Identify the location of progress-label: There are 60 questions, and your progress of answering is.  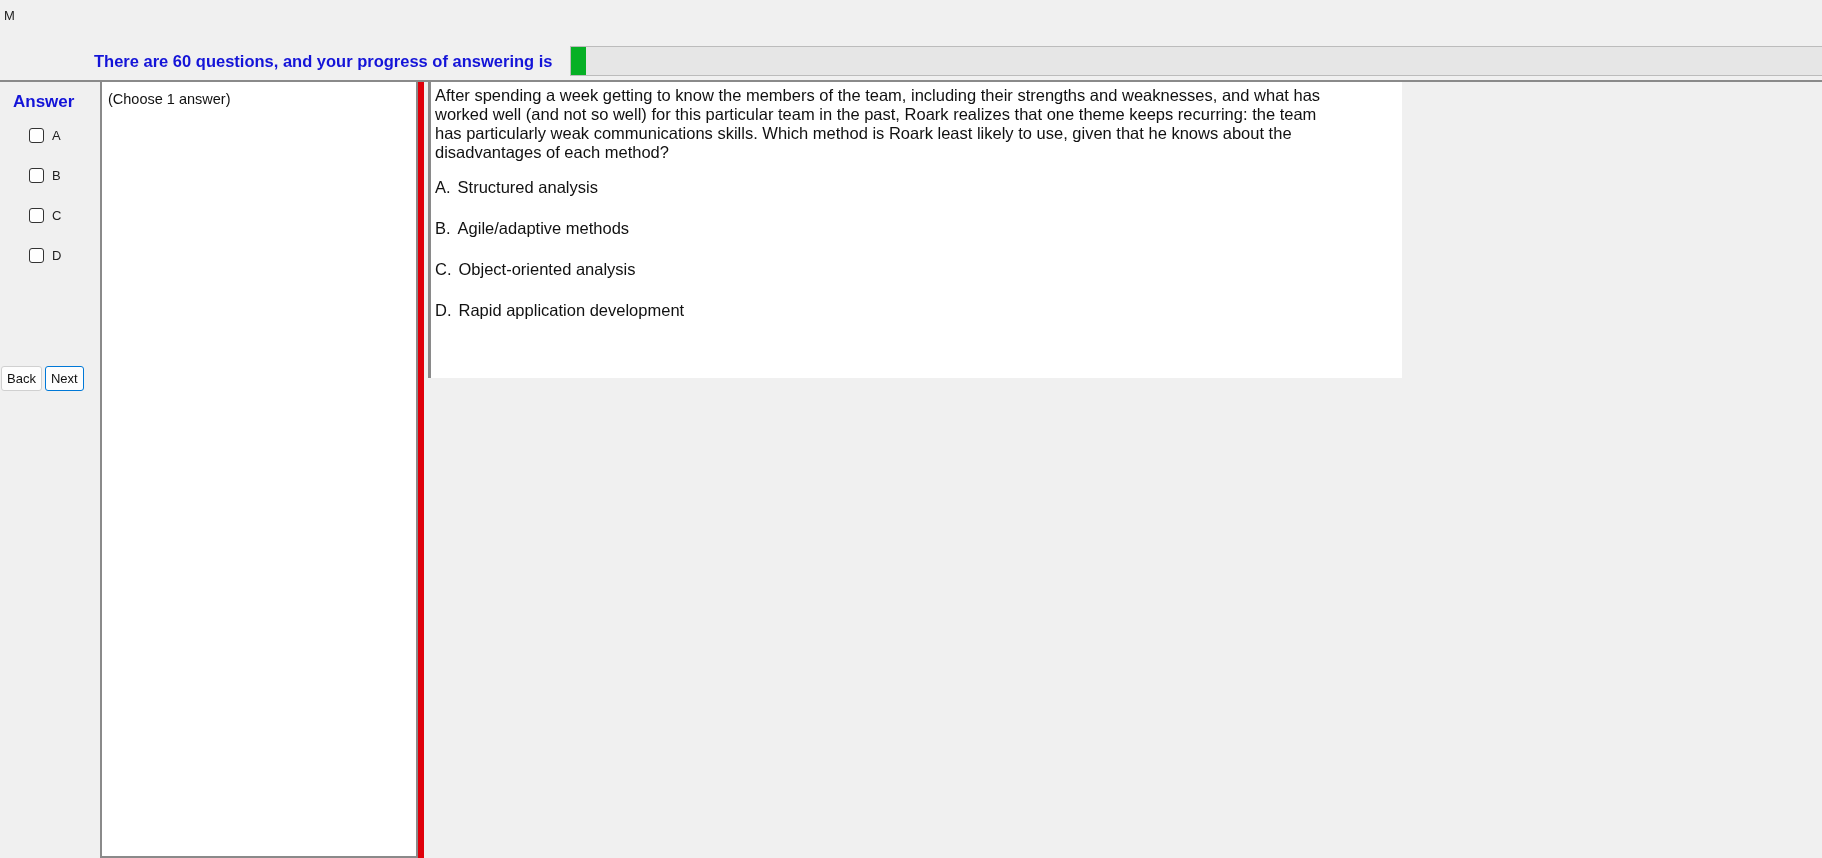
(323, 61).